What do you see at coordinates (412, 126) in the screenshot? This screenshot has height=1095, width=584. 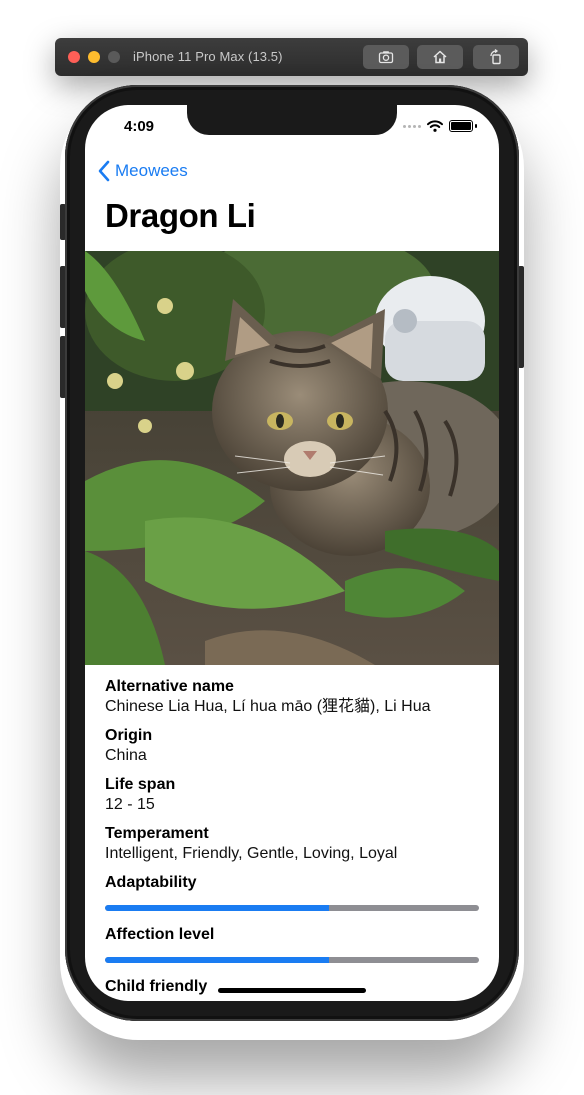 I see `signal-dots-icon` at bounding box center [412, 126].